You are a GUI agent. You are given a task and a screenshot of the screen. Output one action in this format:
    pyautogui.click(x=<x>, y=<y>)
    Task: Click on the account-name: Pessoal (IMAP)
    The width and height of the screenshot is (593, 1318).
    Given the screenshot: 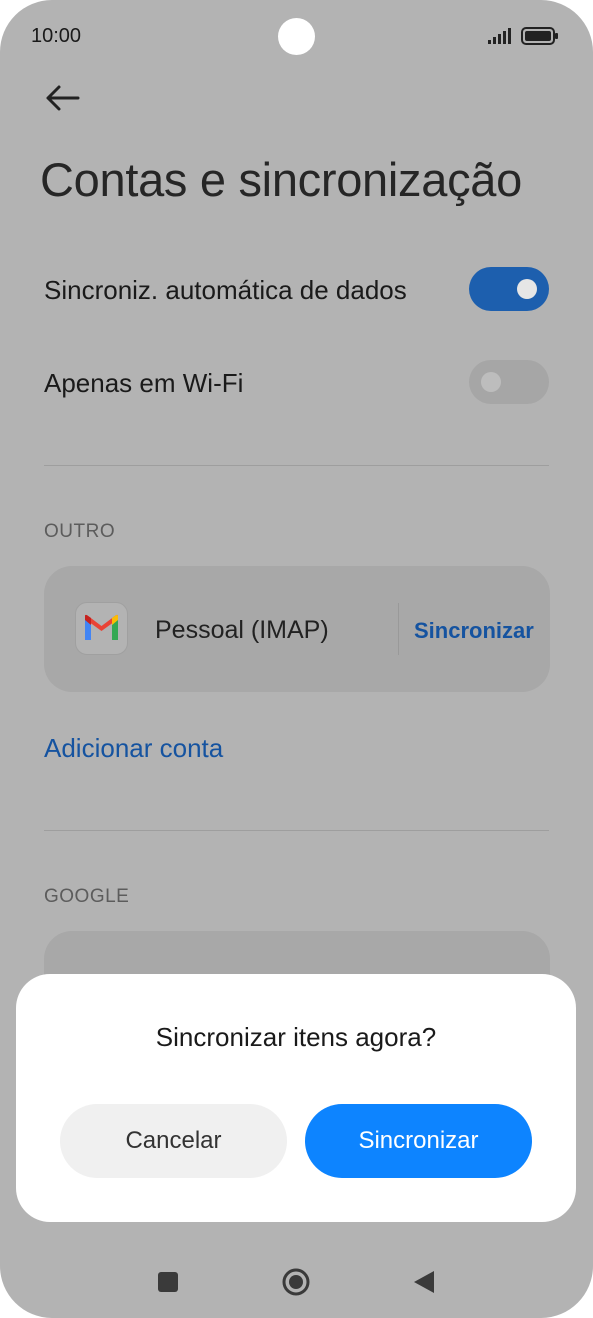 What is the action you would take?
    pyautogui.click(x=242, y=630)
    